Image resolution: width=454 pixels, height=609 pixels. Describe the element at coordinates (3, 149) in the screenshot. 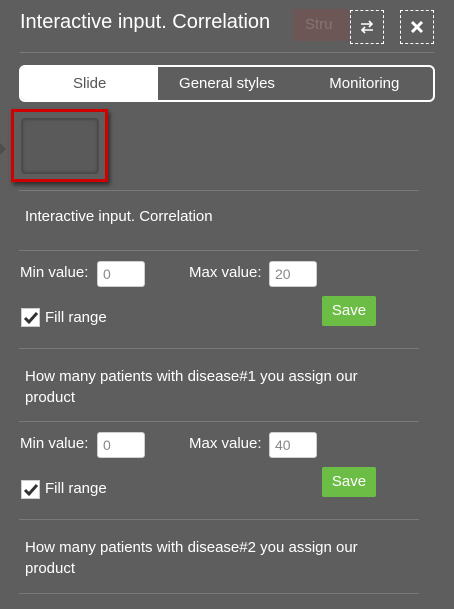

I see `thumbnail-pointer` at that location.